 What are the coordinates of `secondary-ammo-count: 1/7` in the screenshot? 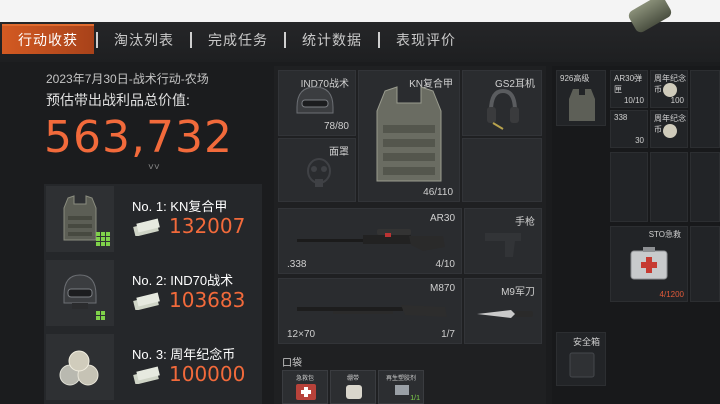 It's located at (448, 334).